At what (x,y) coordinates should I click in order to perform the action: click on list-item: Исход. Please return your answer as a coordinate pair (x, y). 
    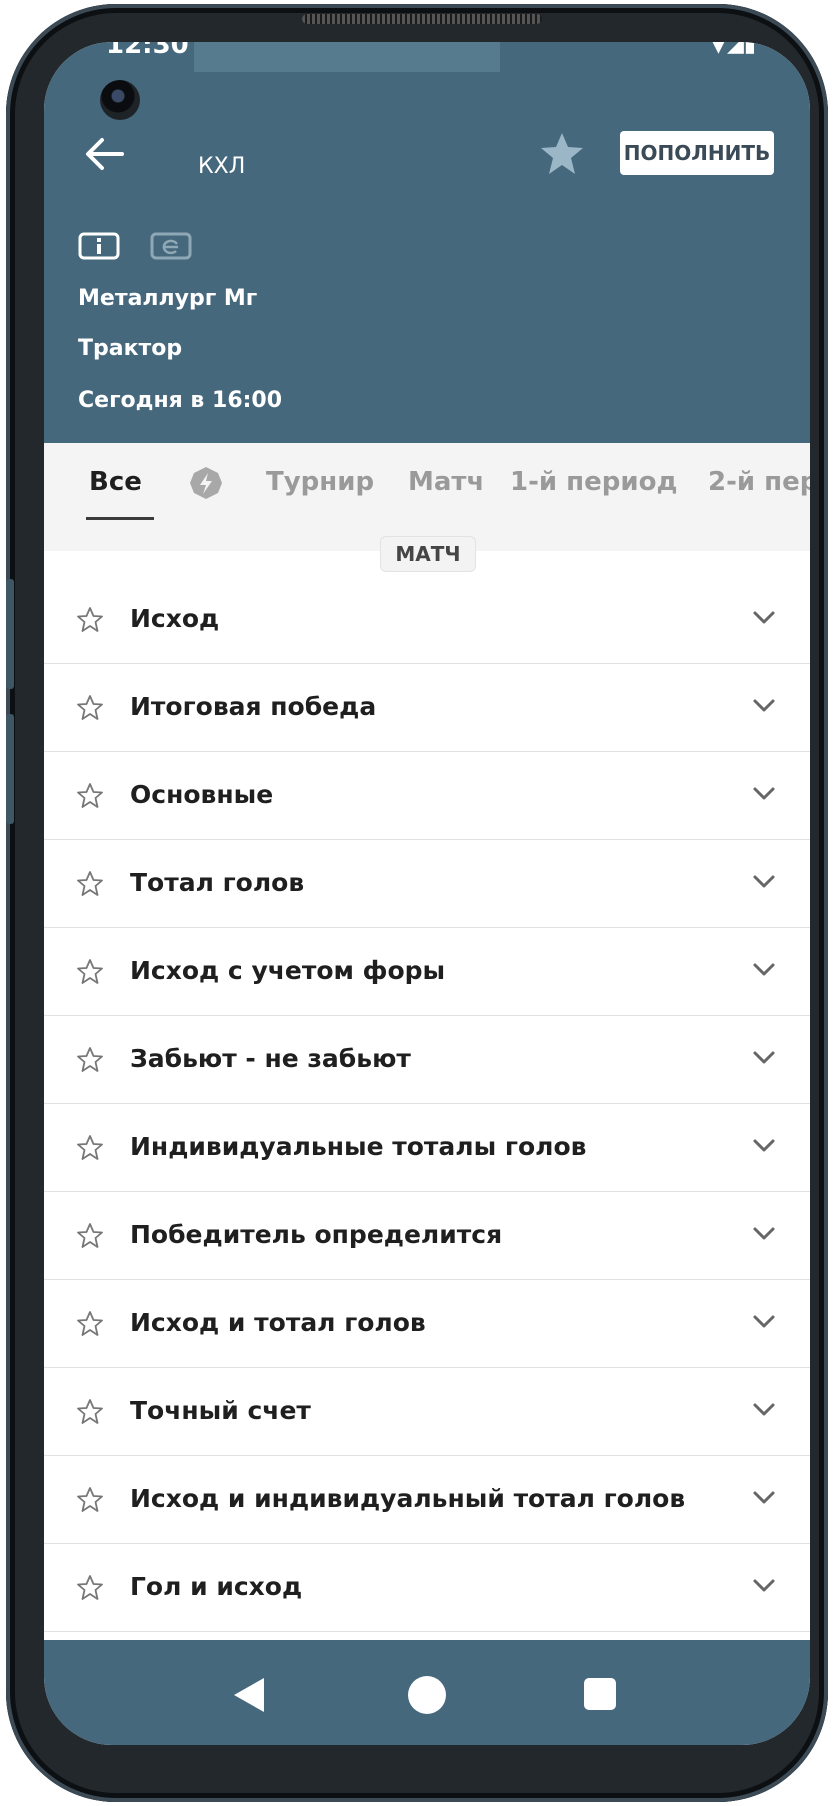
    Looking at the image, I should click on (427, 620).